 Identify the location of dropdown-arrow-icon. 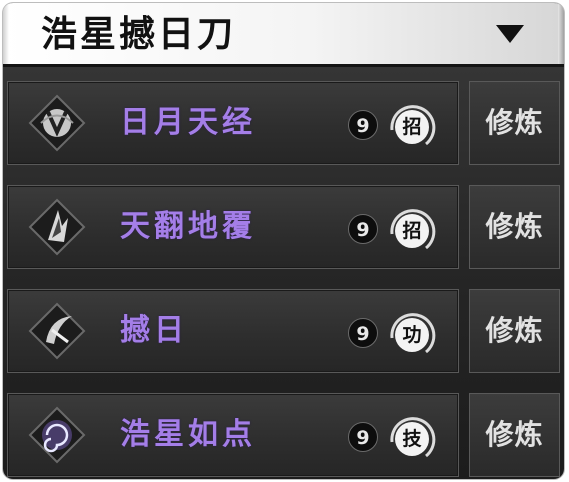
(510, 34).